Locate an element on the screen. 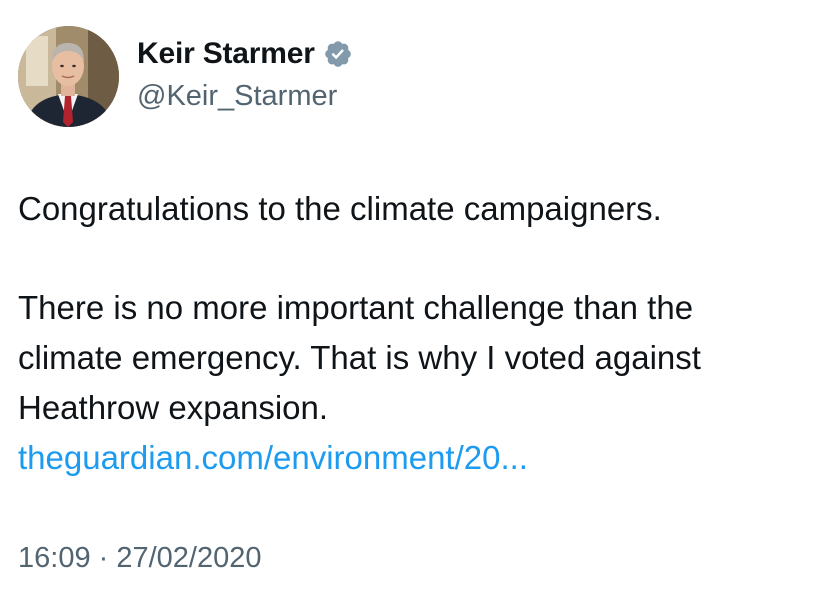 This screenshot has height=601, width=828. tweet-time: 16:09 is located at coordinates (54, 558).